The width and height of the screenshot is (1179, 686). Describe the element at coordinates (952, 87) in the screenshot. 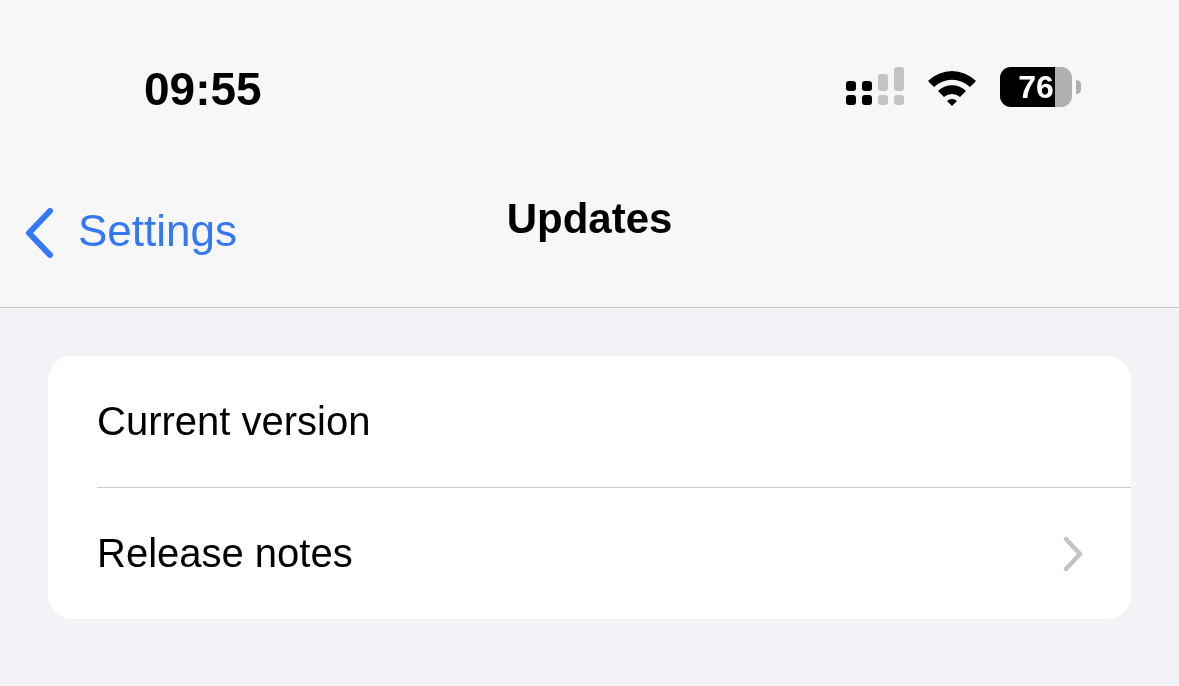

I see `wifi-icon` at that location.